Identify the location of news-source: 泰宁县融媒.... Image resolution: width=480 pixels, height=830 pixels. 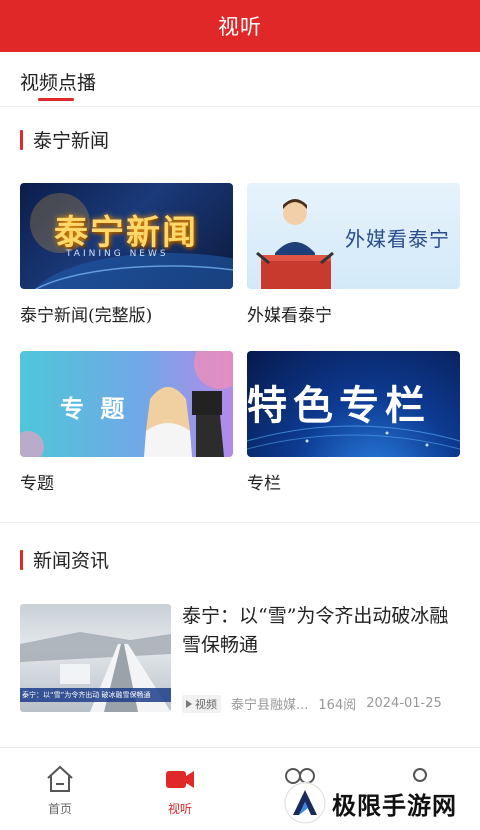
(270, 705).